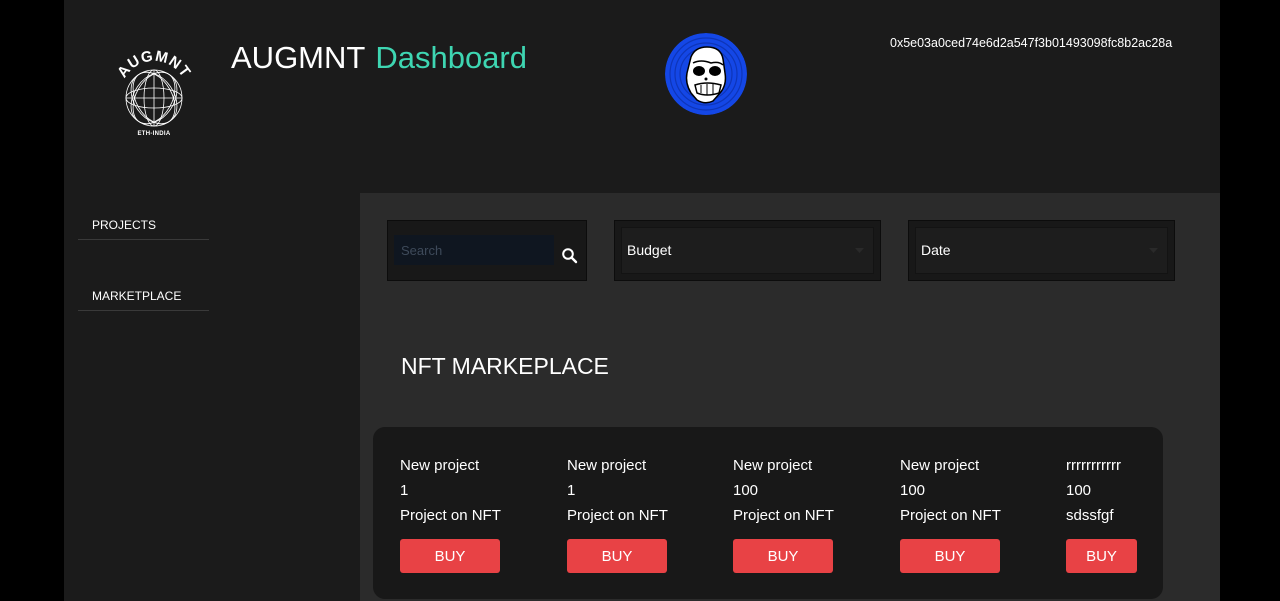  Describe the element at coordinates (570, 256) in the screenshot. I see `search-icon` at that location.